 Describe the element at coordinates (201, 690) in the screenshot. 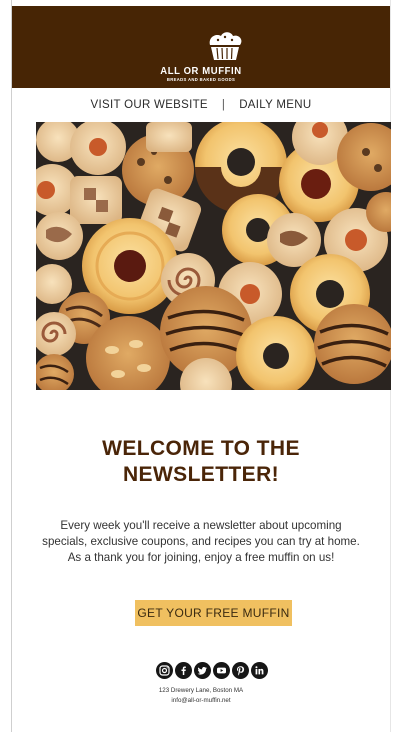

I see `footer-address: 123 Drewery Lane, Boston MA` at that location.